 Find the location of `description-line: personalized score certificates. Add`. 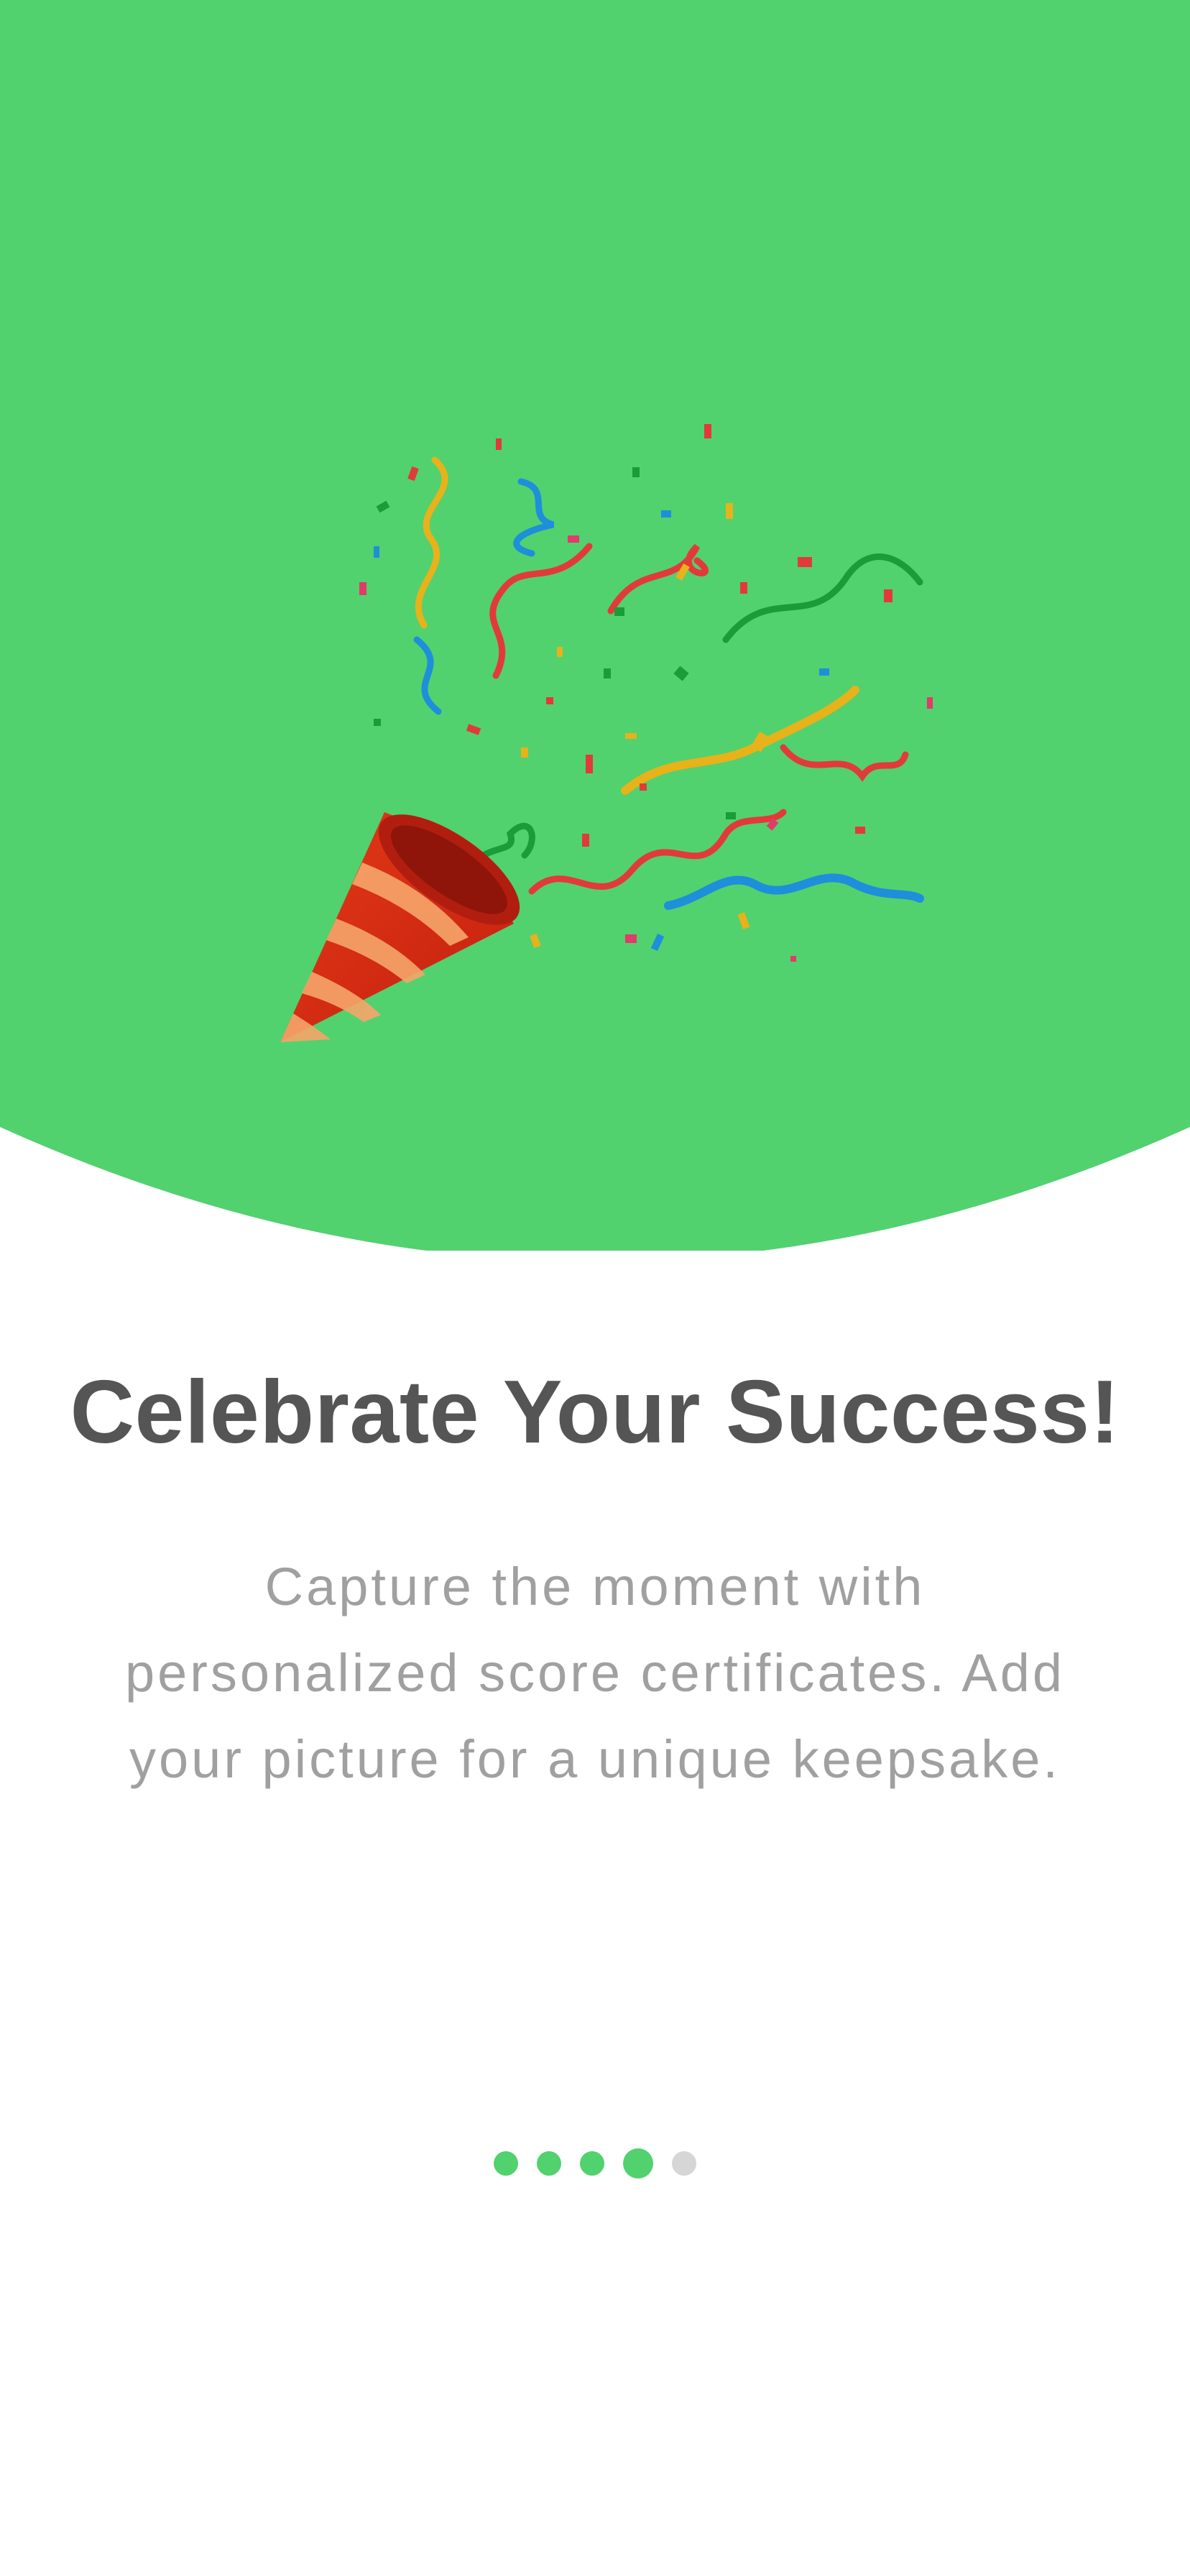

description-line: personalized score certificates. Add is located at coordinates (595, 1673).